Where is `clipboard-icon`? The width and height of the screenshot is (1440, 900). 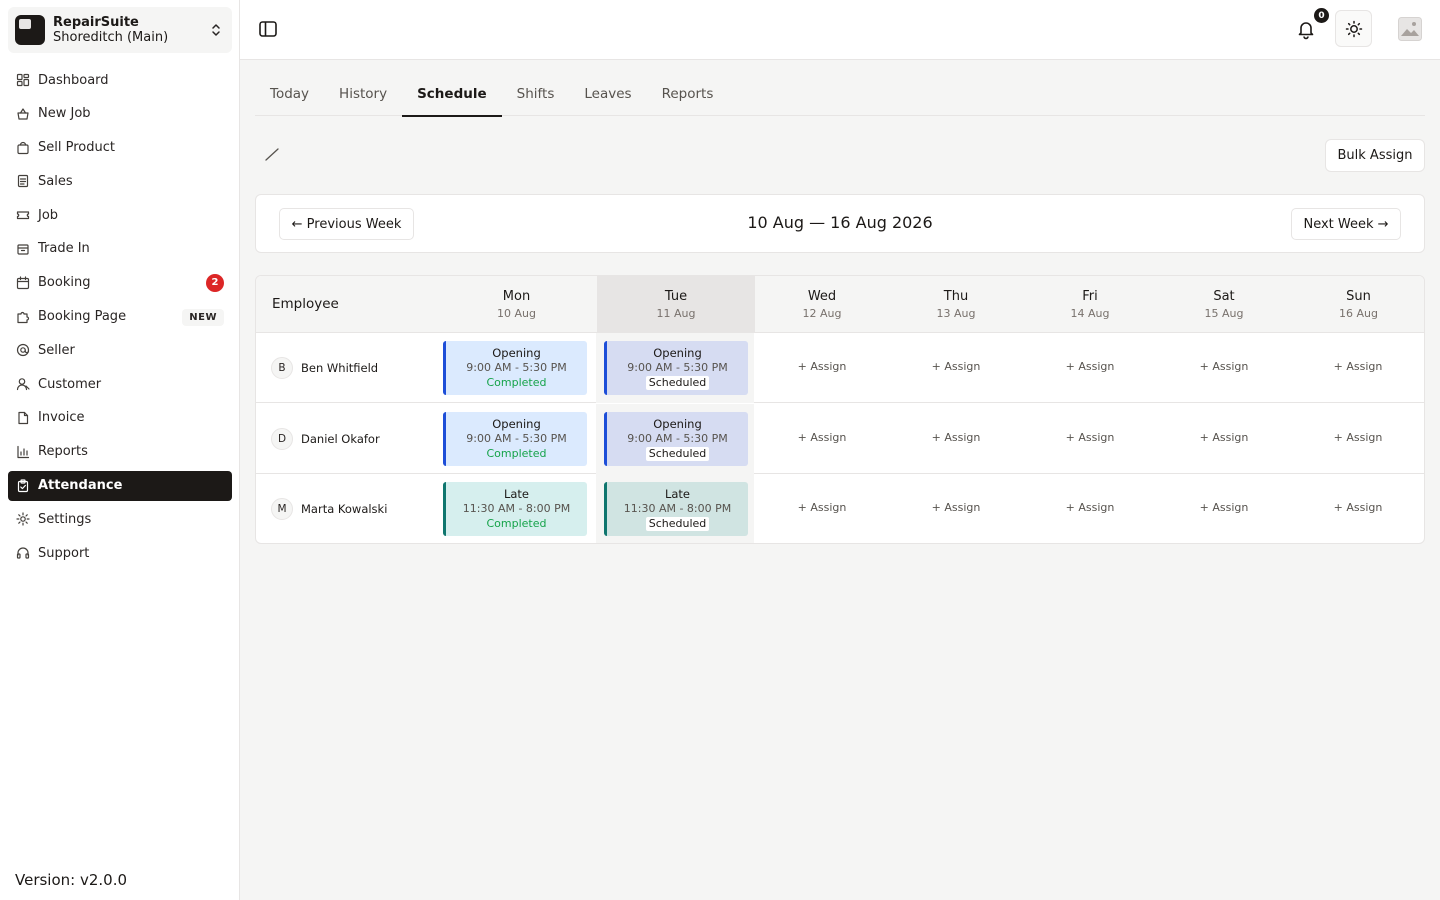 clipboard-icon is located at coordinates (23, 485).